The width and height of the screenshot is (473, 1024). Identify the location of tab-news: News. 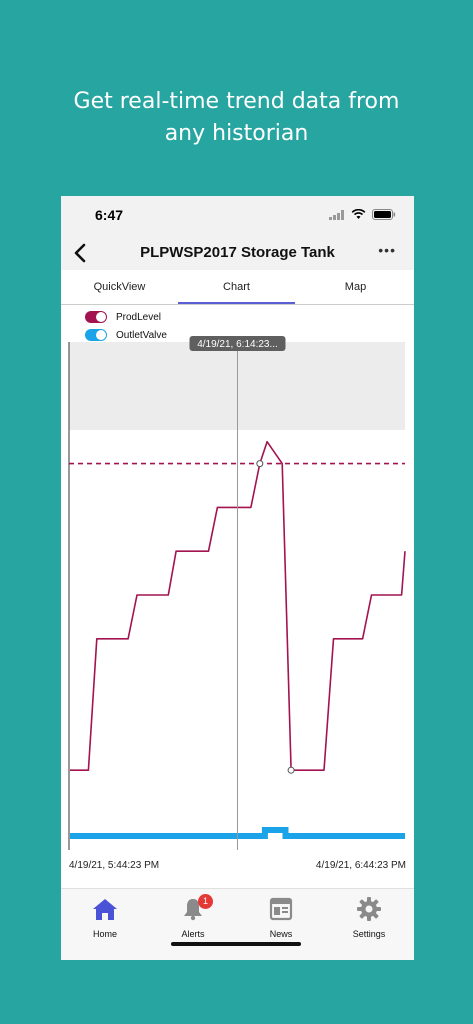
(281, 918).